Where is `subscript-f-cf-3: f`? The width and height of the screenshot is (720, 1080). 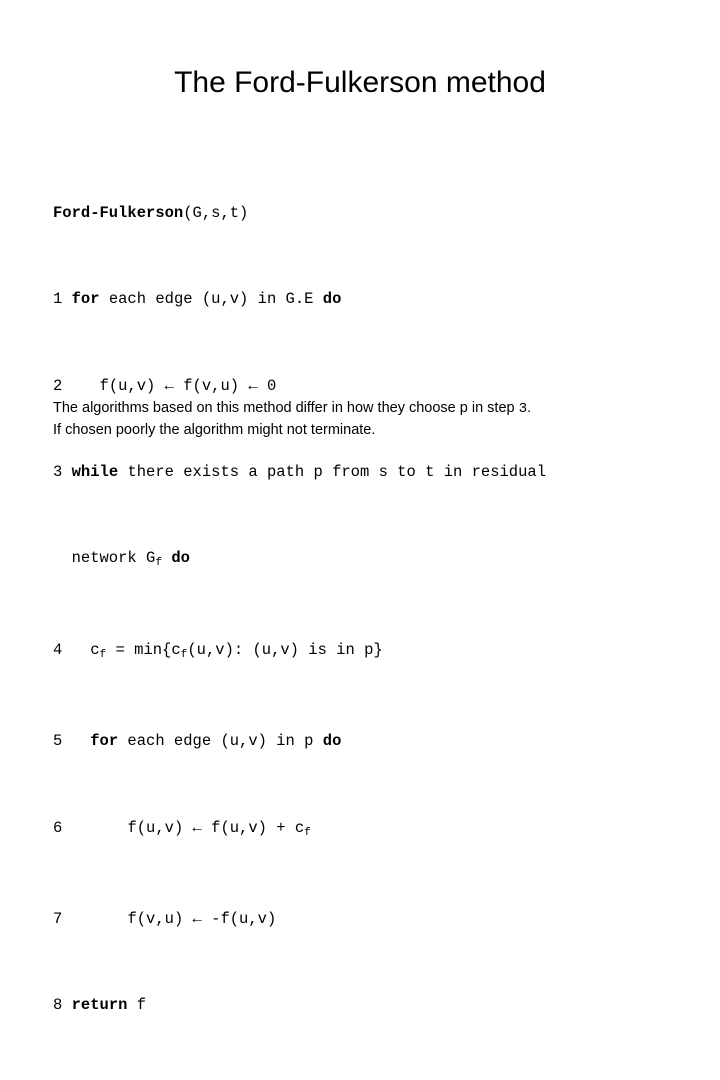 subscript-f-cf-3: f is located at coordinates (307, 832).